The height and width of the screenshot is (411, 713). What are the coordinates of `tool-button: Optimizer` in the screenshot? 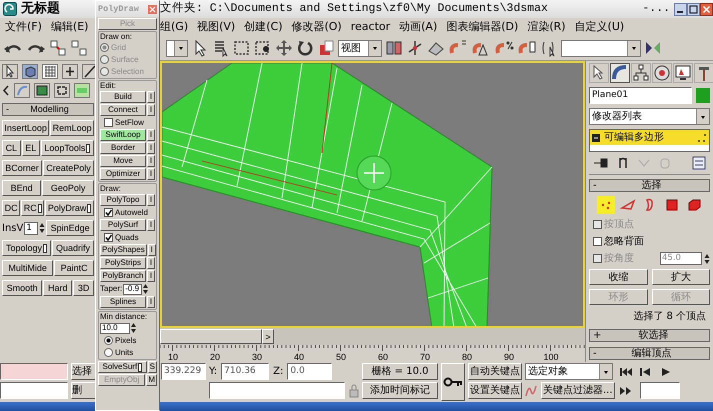 It's located at (123, 174).